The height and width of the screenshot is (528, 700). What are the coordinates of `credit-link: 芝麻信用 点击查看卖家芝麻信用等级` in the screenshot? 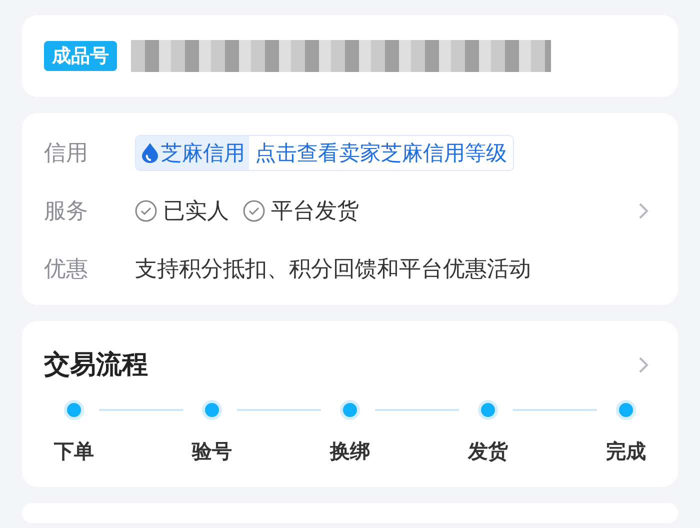 It's located at (324, 153).